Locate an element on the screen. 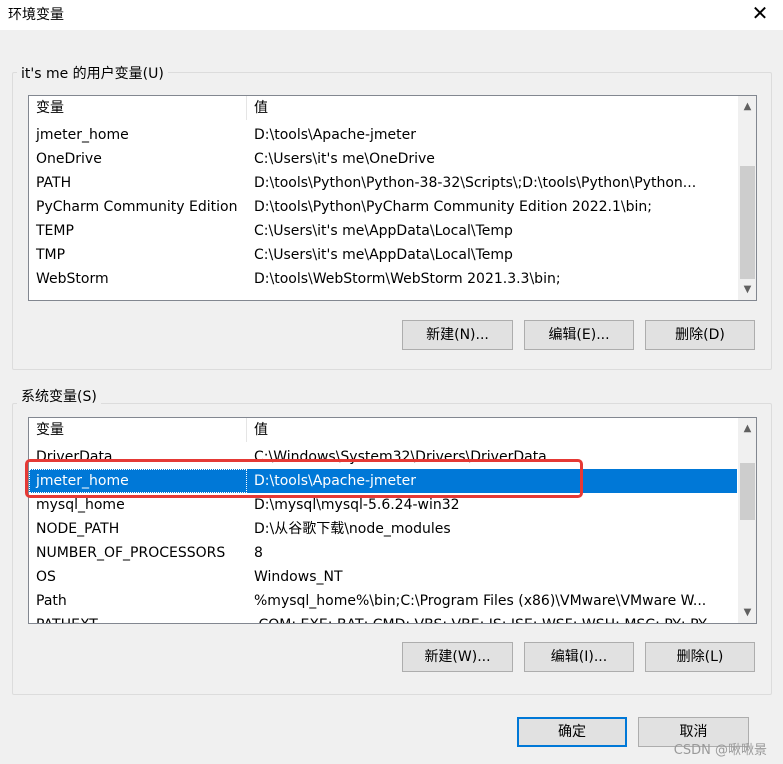  table-row: NUMBER_OF_PROCESSORS 8 is located at coordinates (383, 553).